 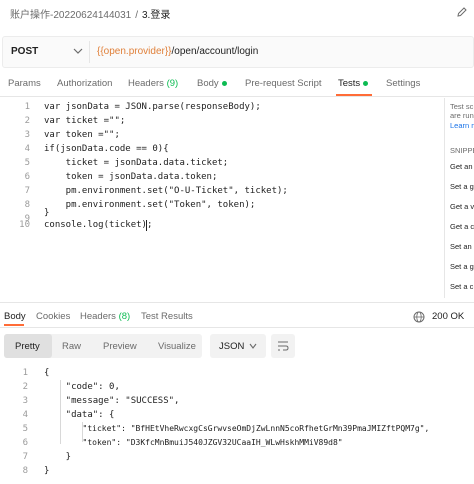 What do you see at coordinates (448, 316) in the screenshot?
I see `status-code: 200 OK` at bounding box center [448, 316].